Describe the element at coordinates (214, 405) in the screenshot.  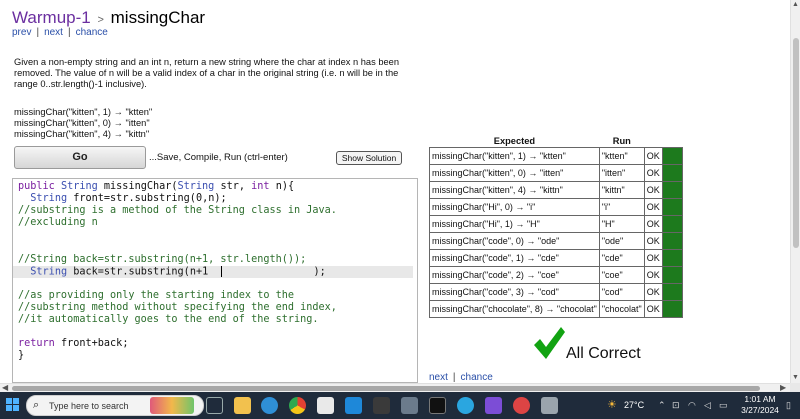
I see `task-view-icon` at that location.